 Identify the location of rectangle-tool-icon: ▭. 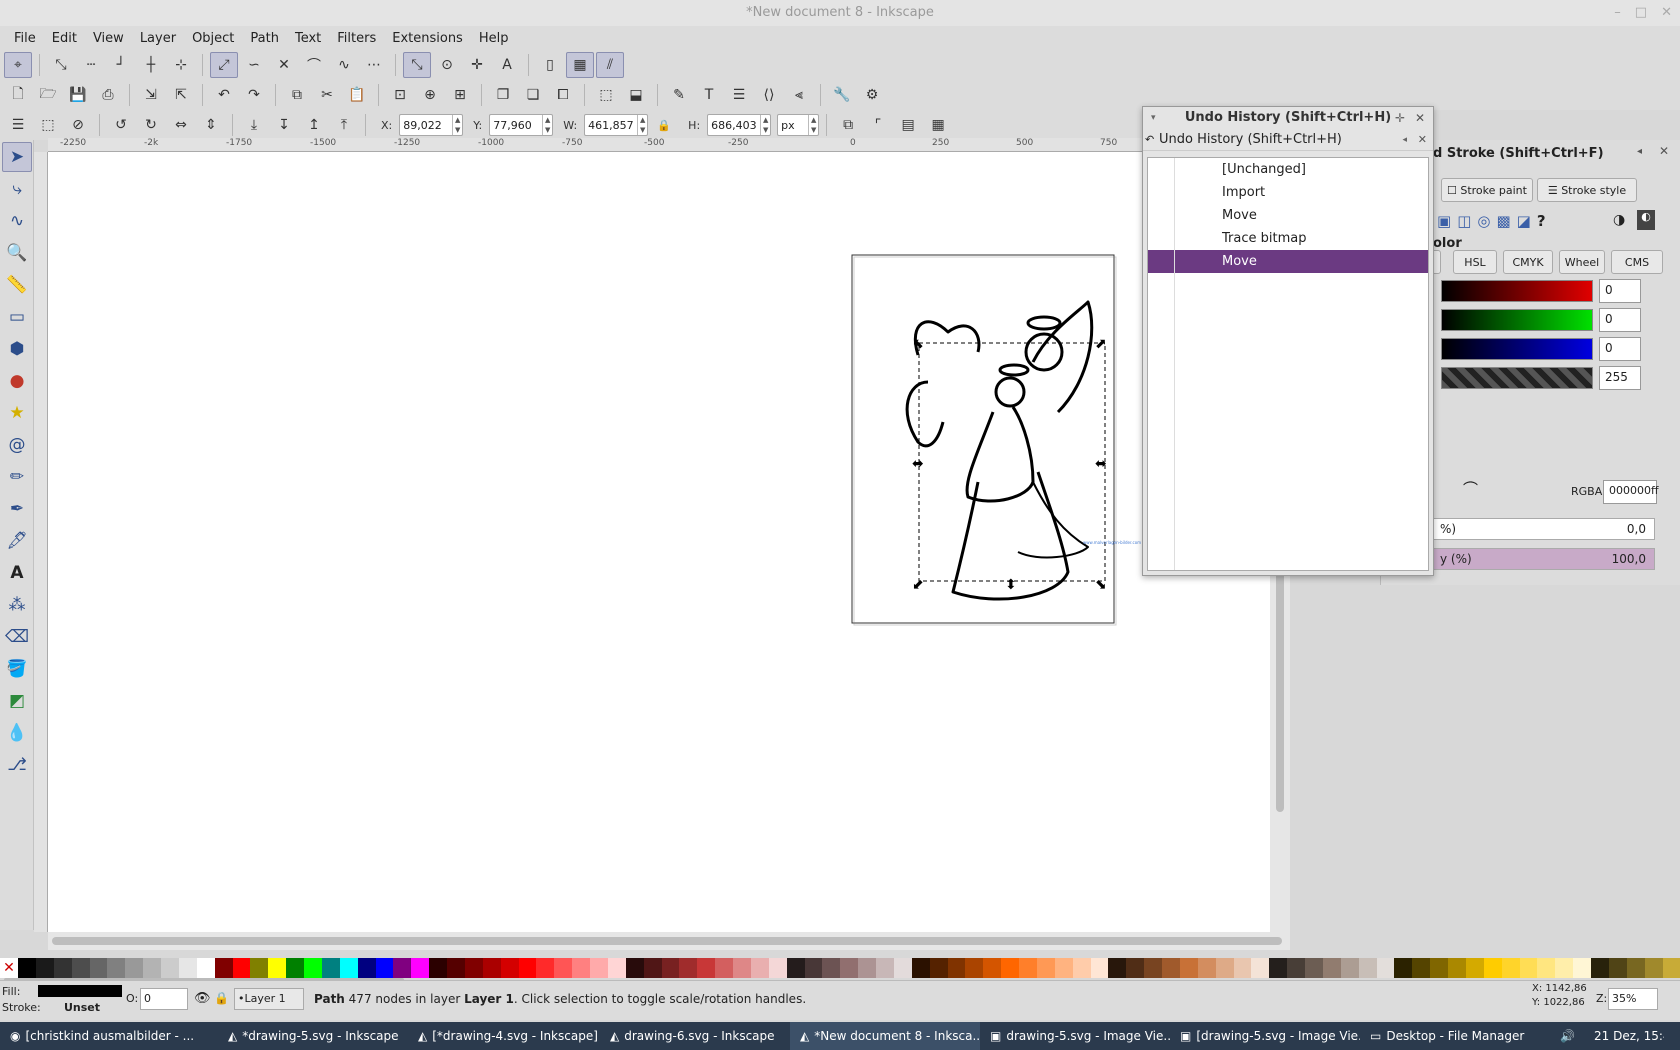
(17, 317).